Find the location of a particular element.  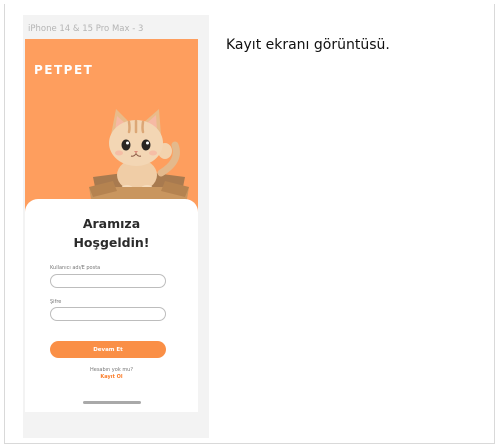

username-input is located at coordinates (108, 281).